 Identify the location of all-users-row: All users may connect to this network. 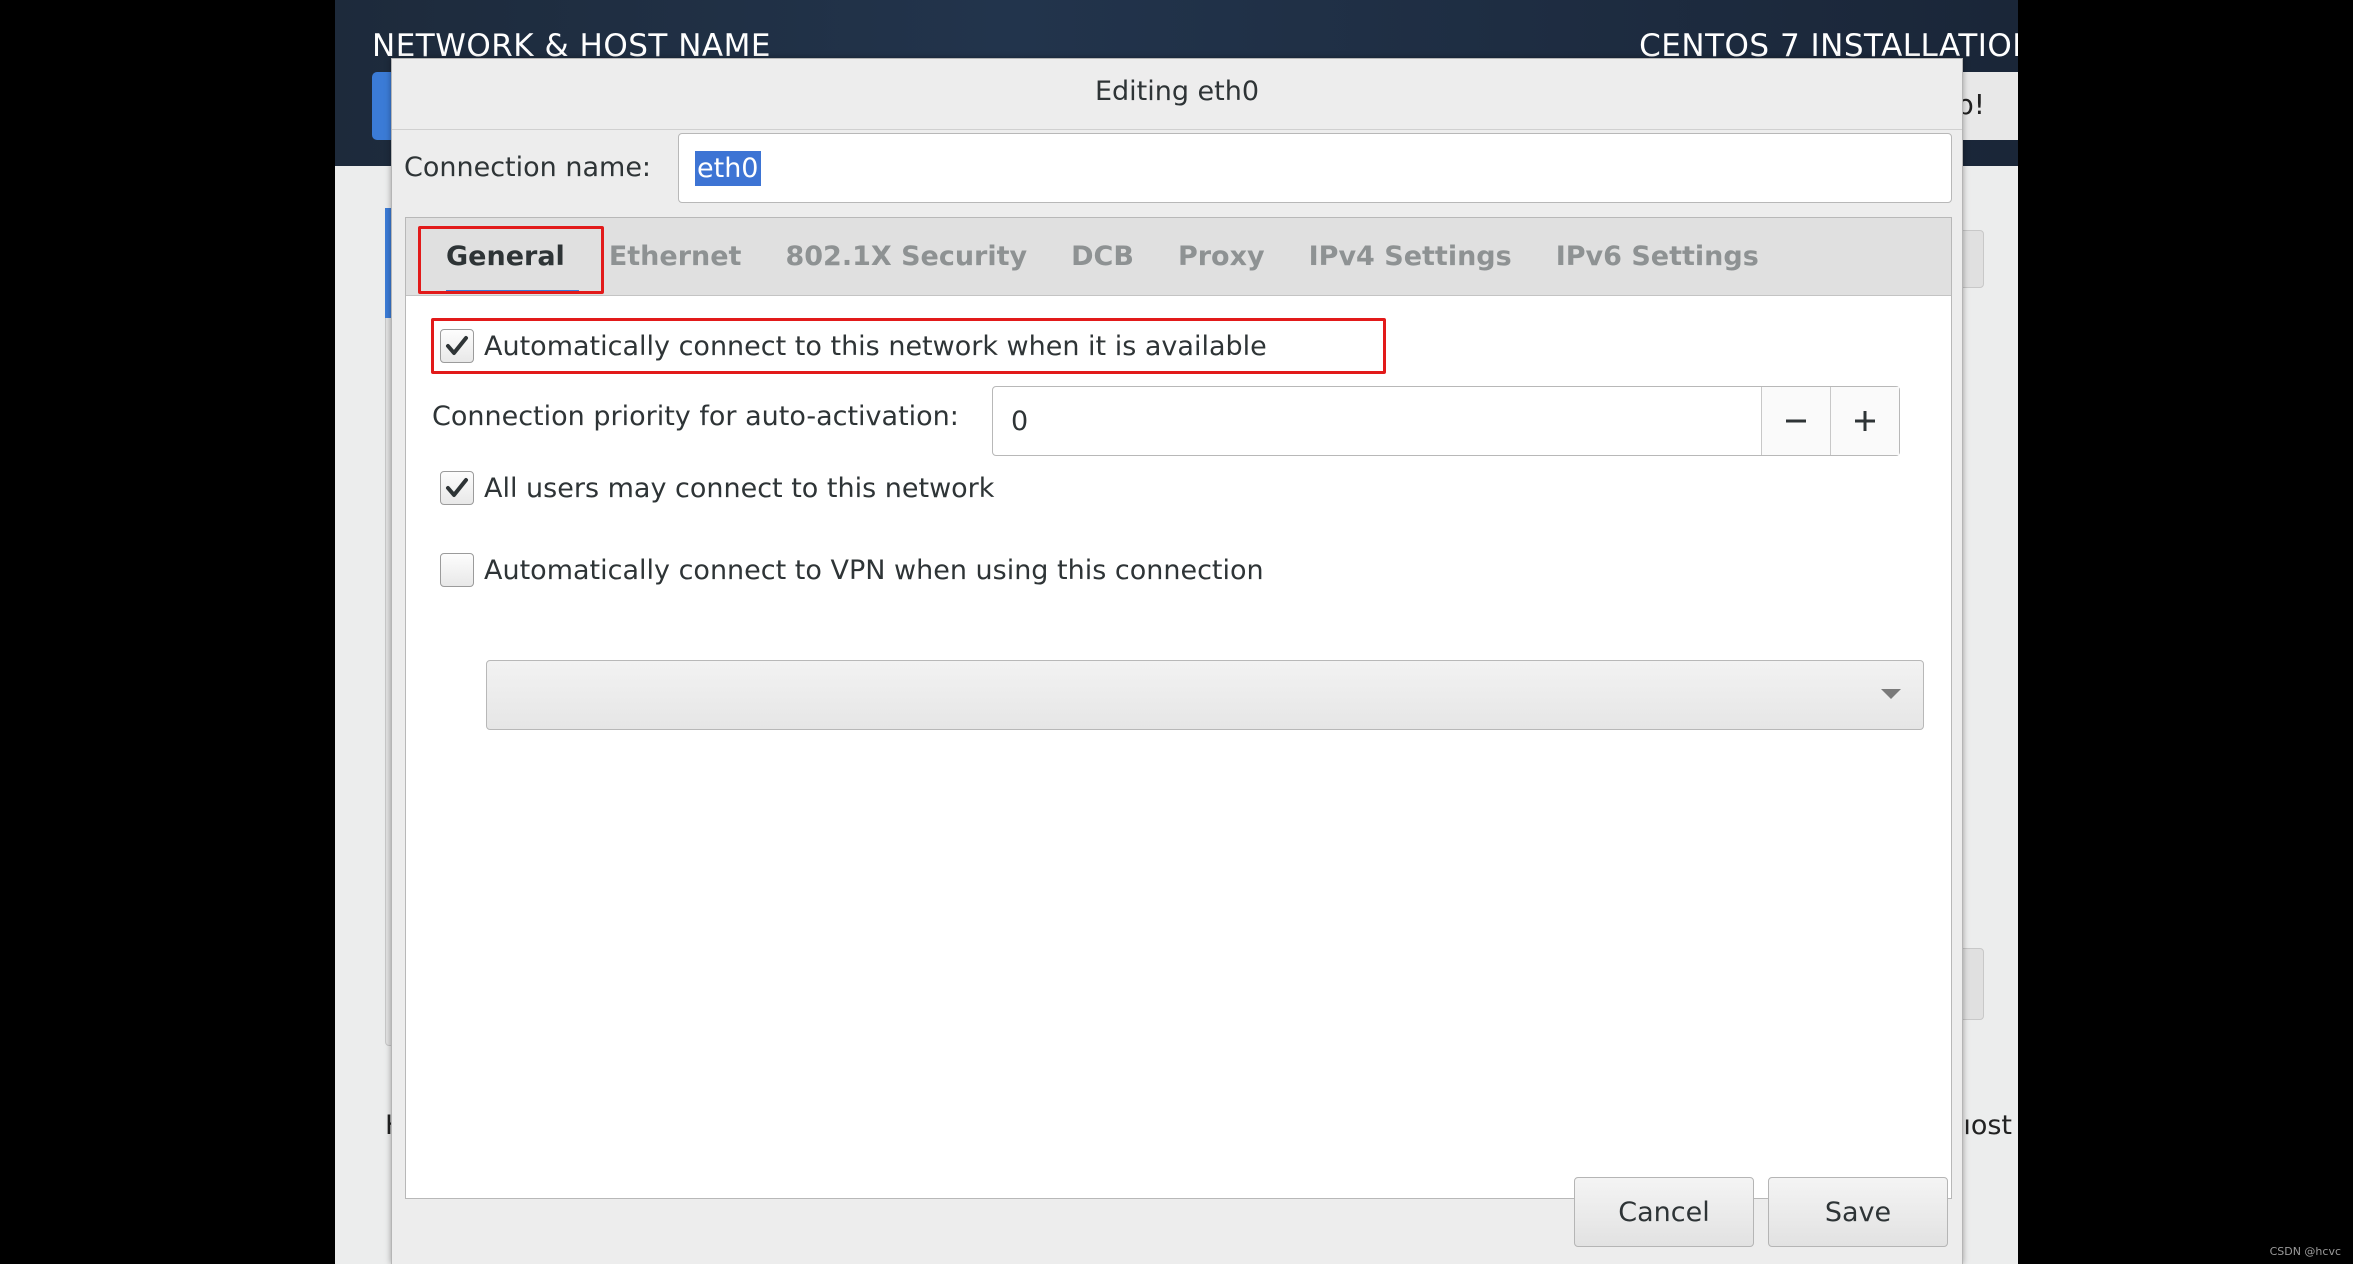
(717, 488).